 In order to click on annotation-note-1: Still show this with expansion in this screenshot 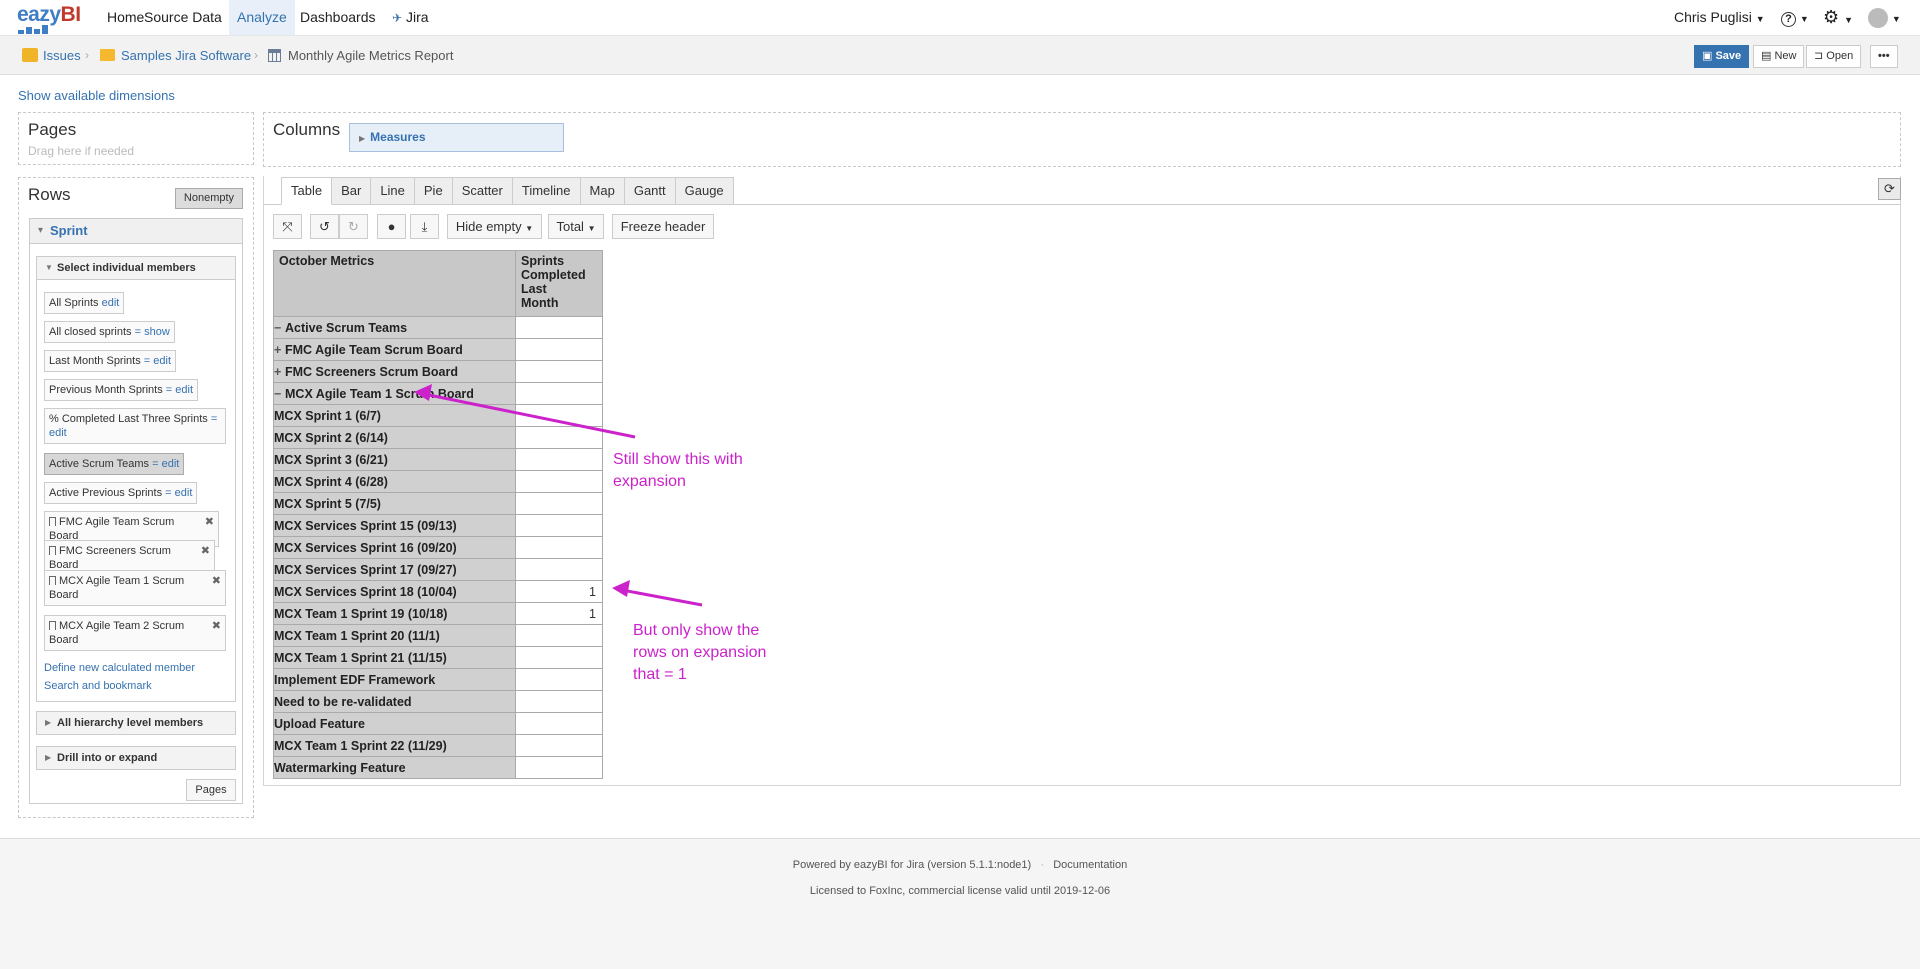, I will do `click(678, 470)`.